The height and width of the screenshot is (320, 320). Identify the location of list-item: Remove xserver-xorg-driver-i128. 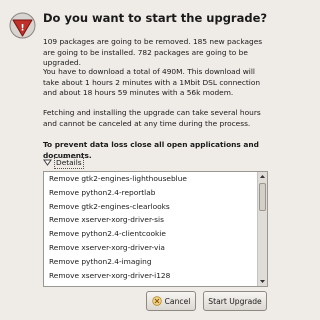
(151, 276).